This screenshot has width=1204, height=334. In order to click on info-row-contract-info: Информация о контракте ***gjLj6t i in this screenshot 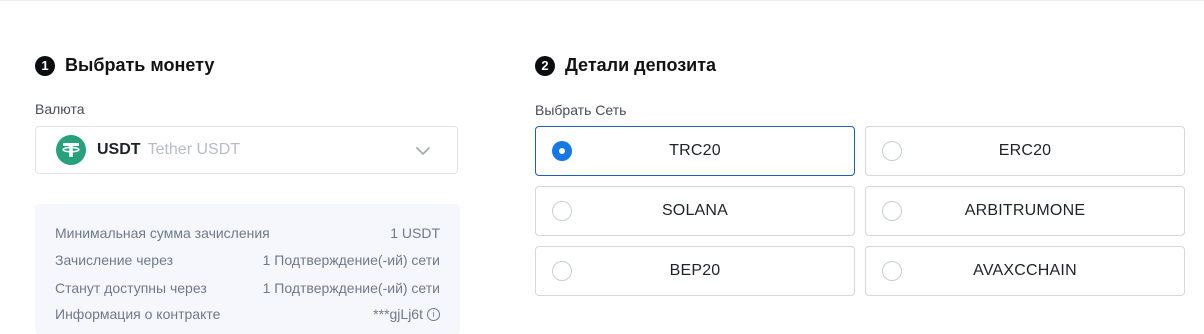, I will do `click(247, 314)`.